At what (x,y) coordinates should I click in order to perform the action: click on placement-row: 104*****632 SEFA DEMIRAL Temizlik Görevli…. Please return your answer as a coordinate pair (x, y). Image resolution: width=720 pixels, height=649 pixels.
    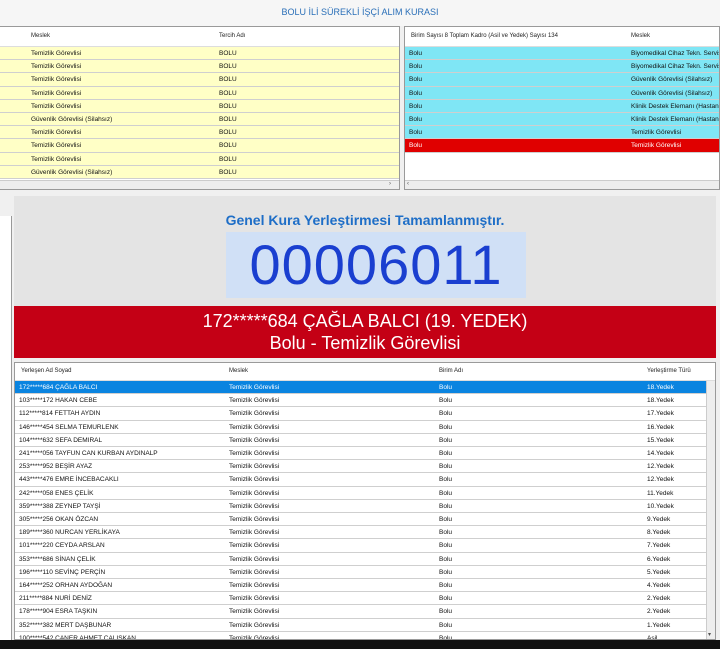
    Looking at the image, I should click on (365, 440).